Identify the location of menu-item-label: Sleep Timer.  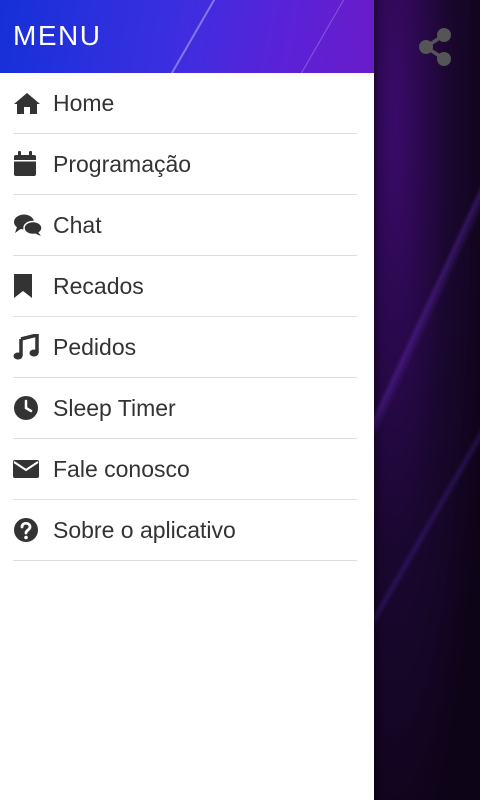
(114, 407).